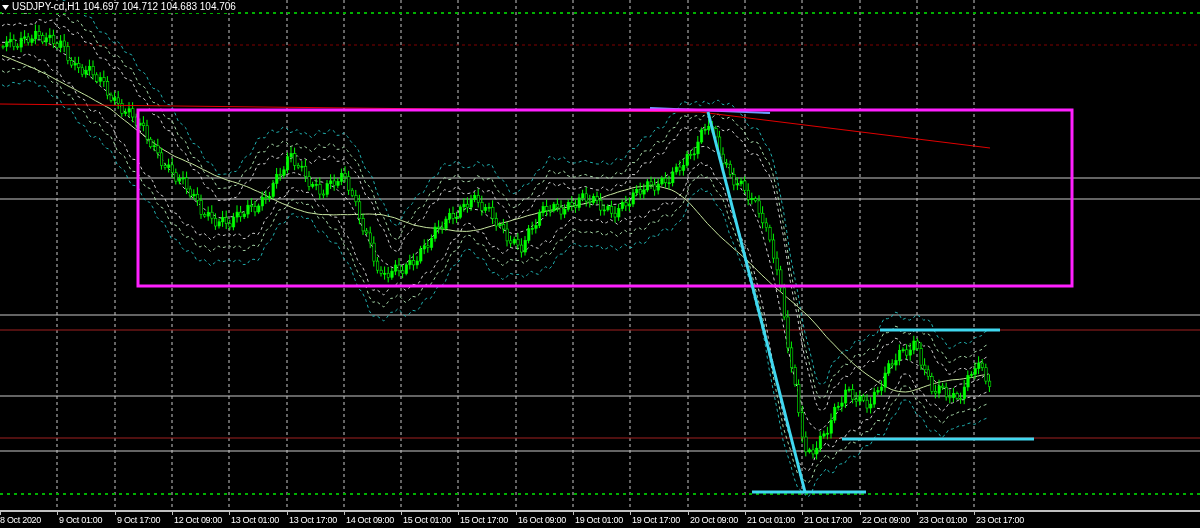  I want to click on time-label: 9 Oct 17:00, so click(139, 520).